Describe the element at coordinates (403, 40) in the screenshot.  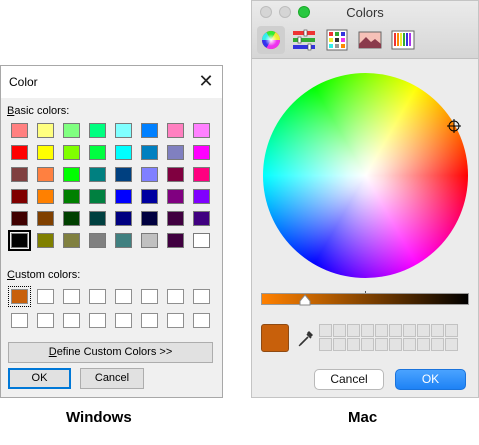
I see `pencils-tab` at that location.